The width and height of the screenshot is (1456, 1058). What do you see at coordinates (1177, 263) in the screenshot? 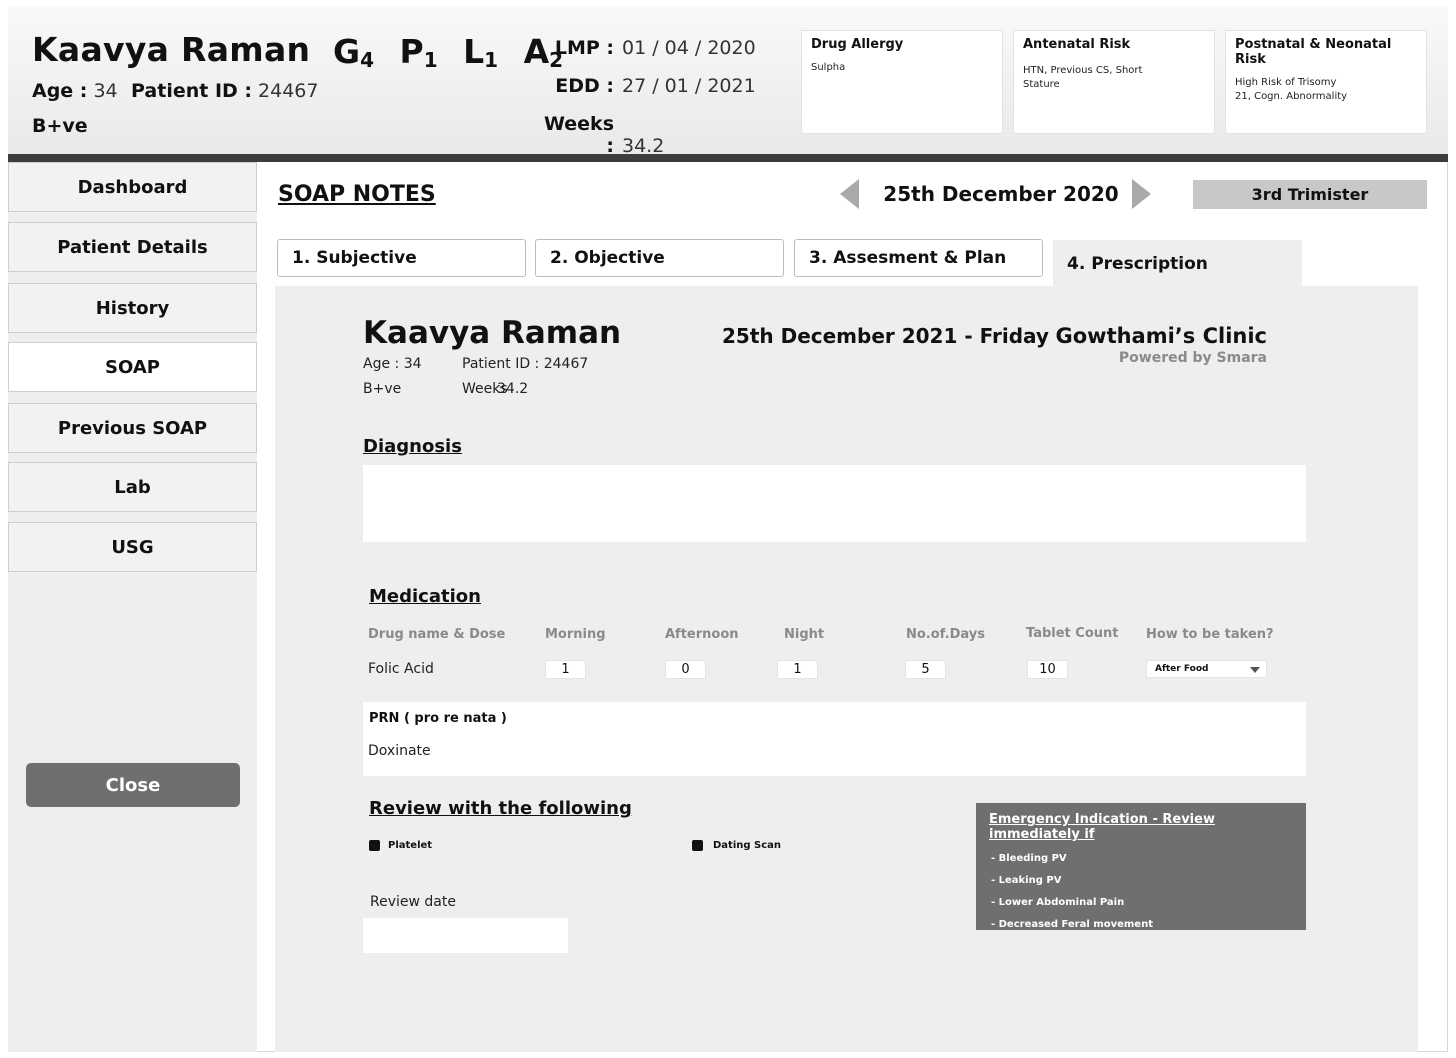
I see `tab-prescription: 4. Prescription` at bounding box center [1177, 263].